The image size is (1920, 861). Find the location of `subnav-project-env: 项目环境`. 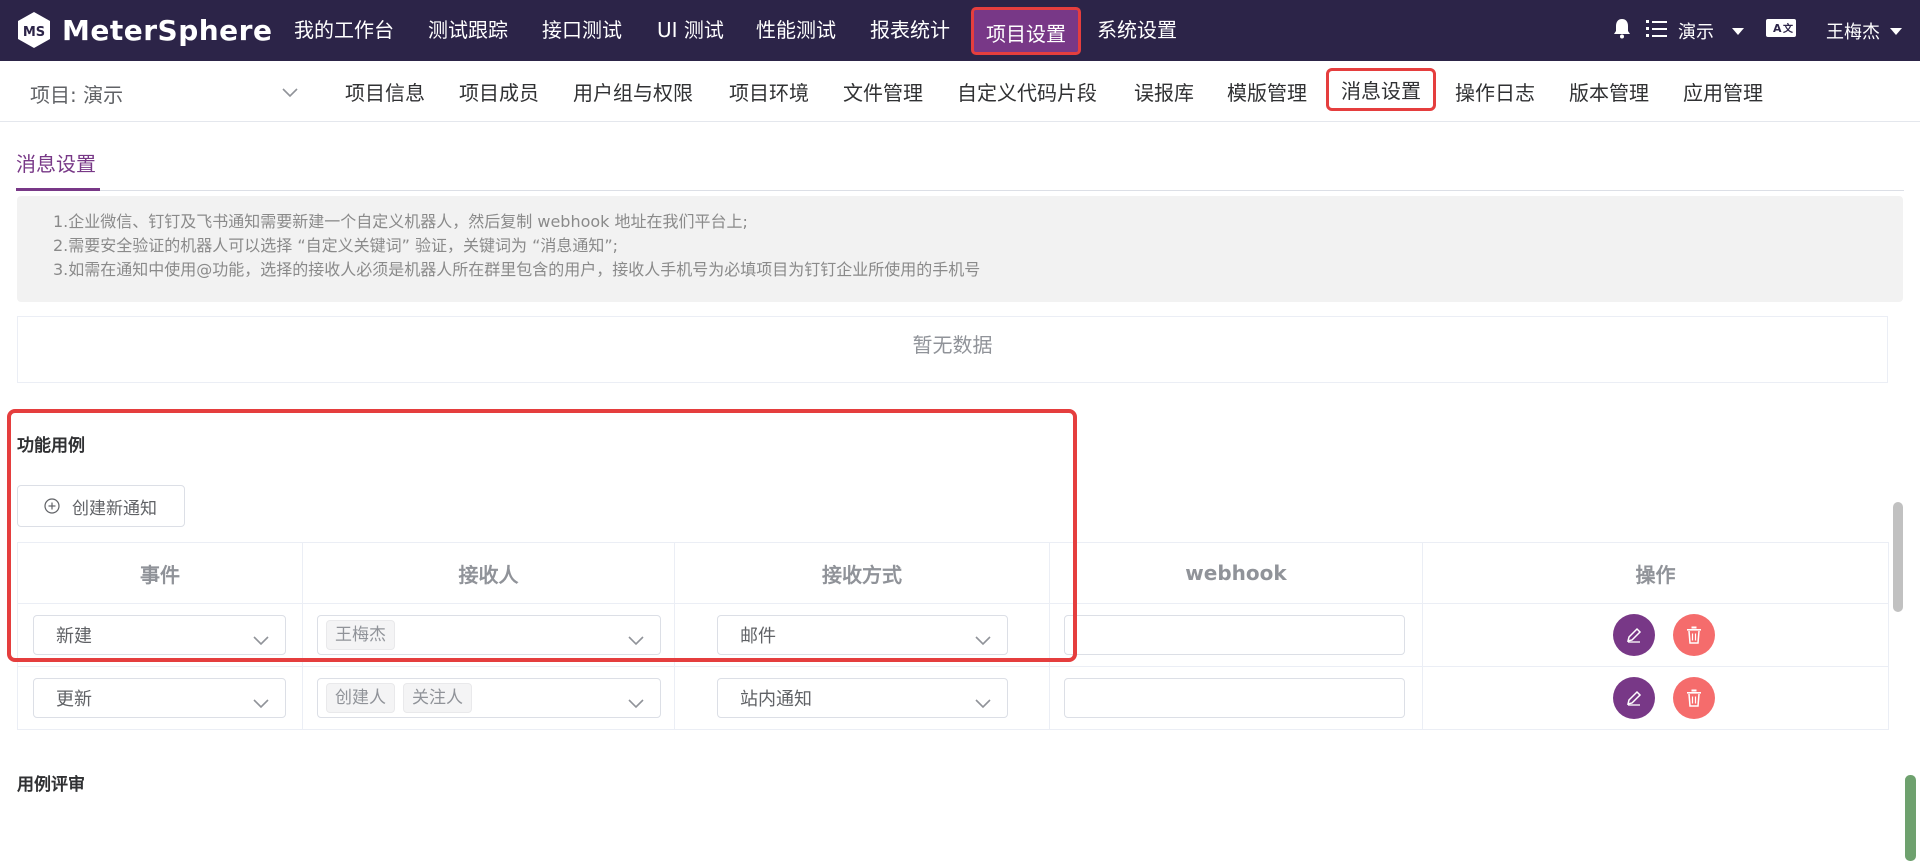

subnav-project-env: 项目环境 is located at coordinates (769, 91).